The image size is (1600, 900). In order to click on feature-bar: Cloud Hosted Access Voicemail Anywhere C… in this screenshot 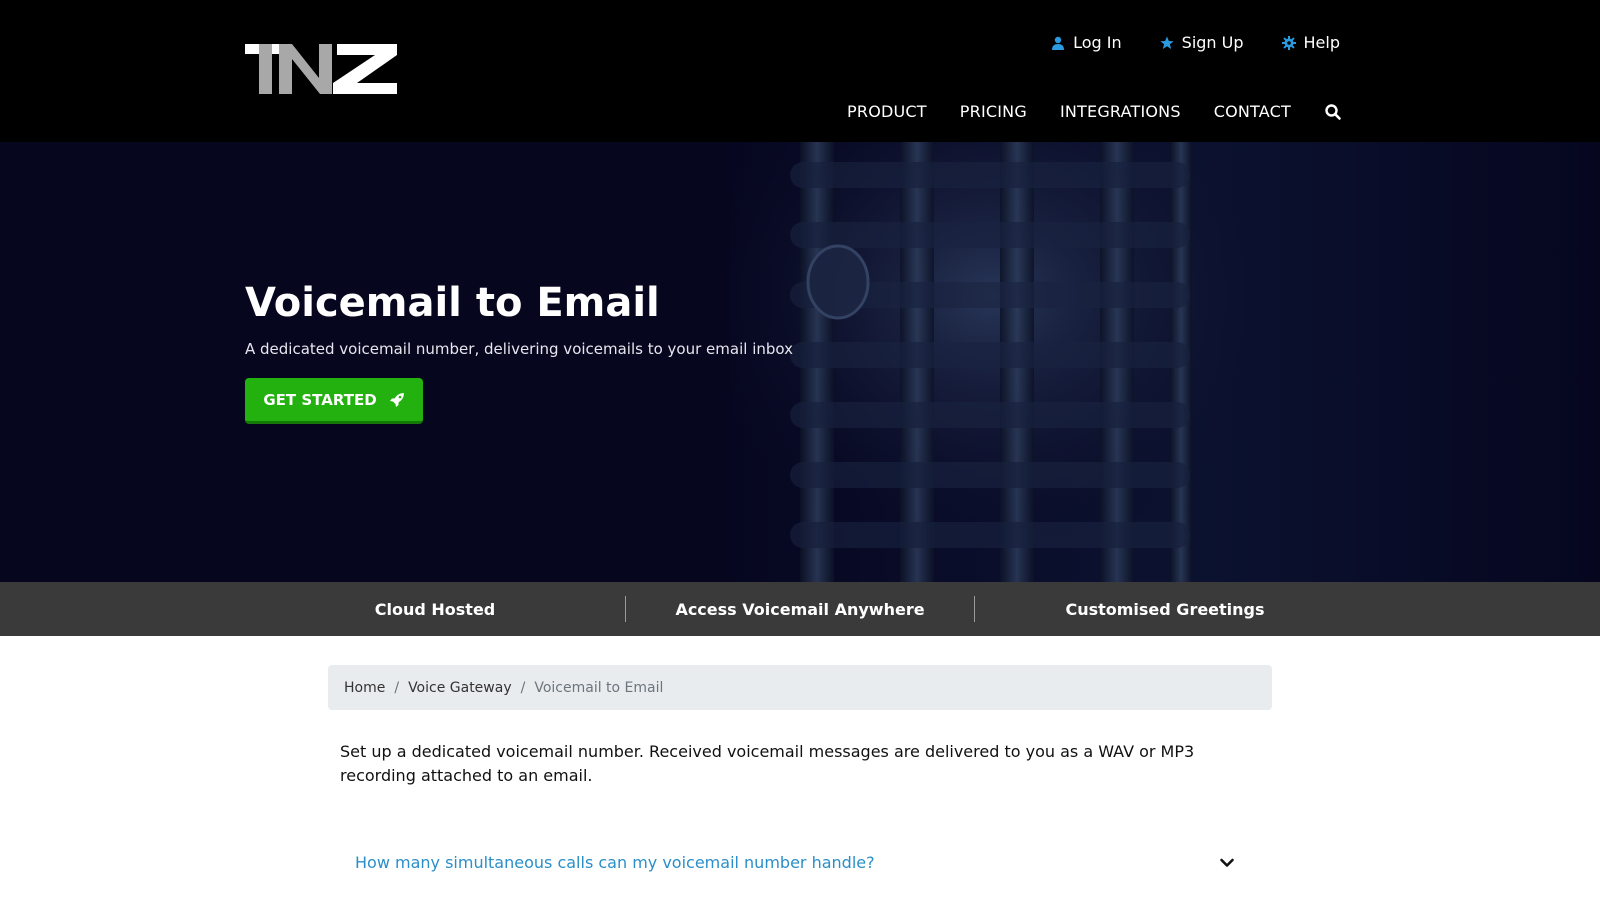, I will do `click(800, 609)`.